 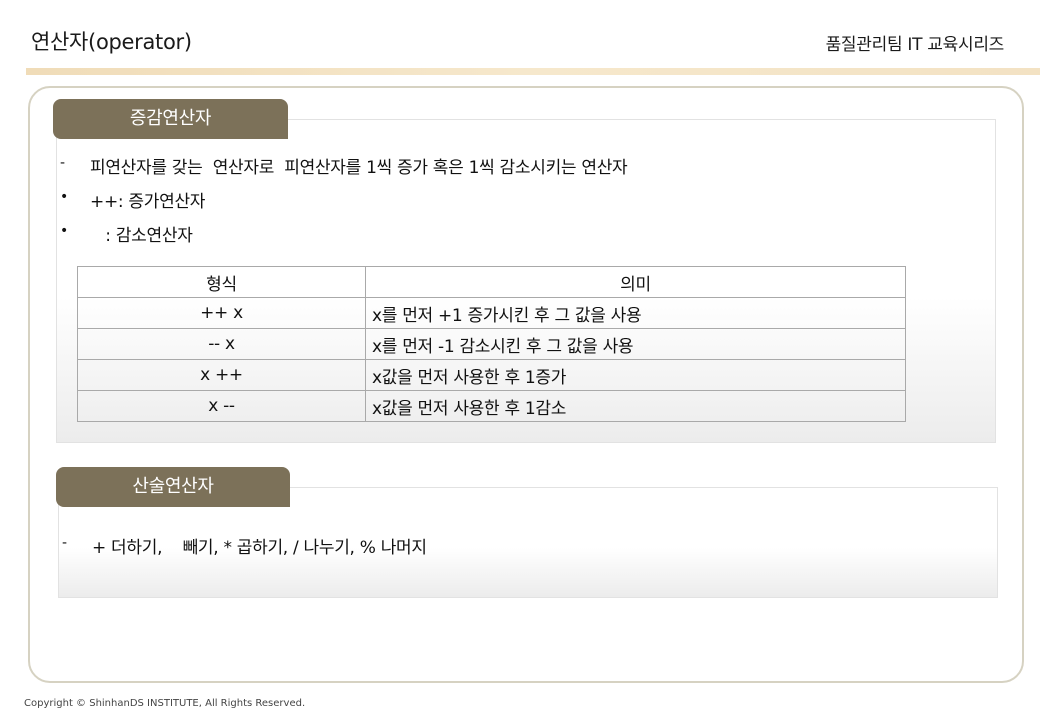 I want to click on table-row: -- x x를 먼저 -1 감소시킨 후 그 값을 사용, so click(x=491, y=344).